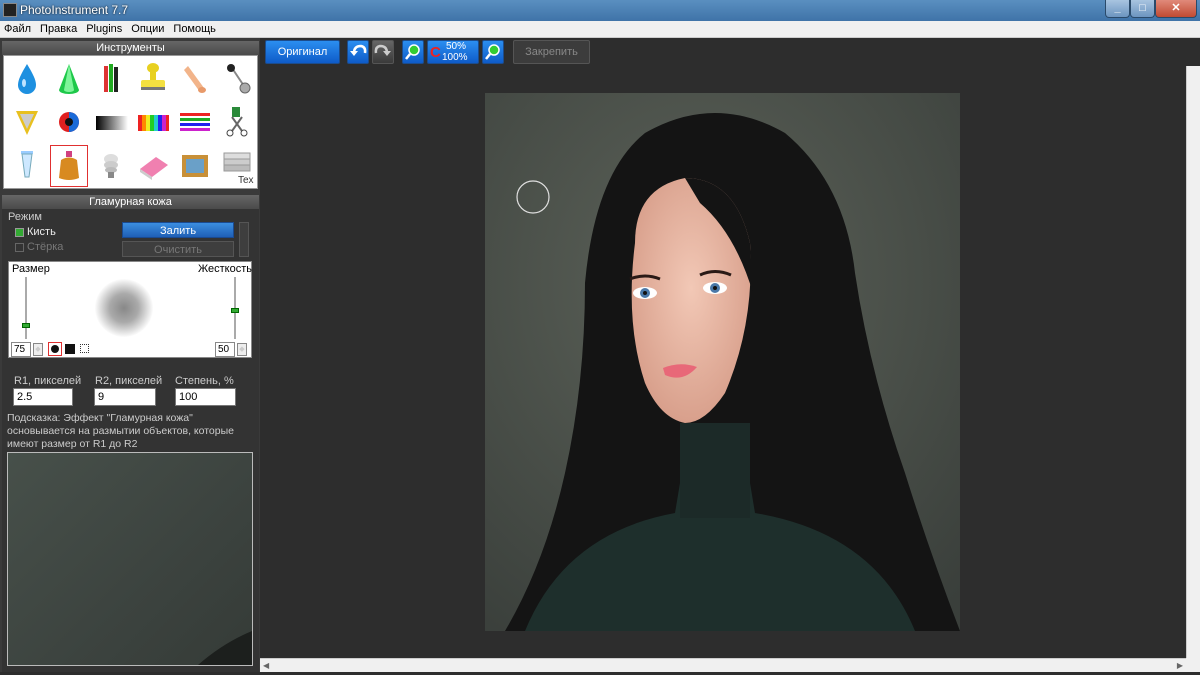  What do you see at coordinates (26, 325) in the screenshot?
I see `size-slider-thumb` at bounding box center [26, 325].